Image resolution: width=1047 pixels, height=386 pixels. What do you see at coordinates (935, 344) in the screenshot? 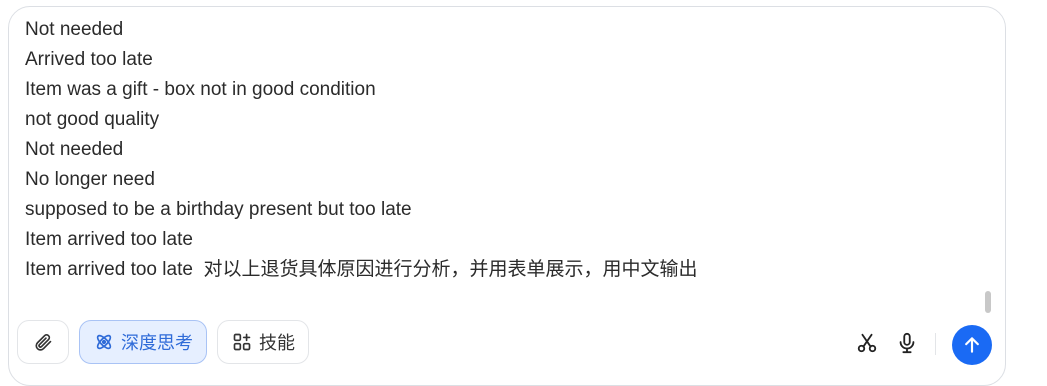
I see `toolbar-divider` at bounding box center [935, 344].